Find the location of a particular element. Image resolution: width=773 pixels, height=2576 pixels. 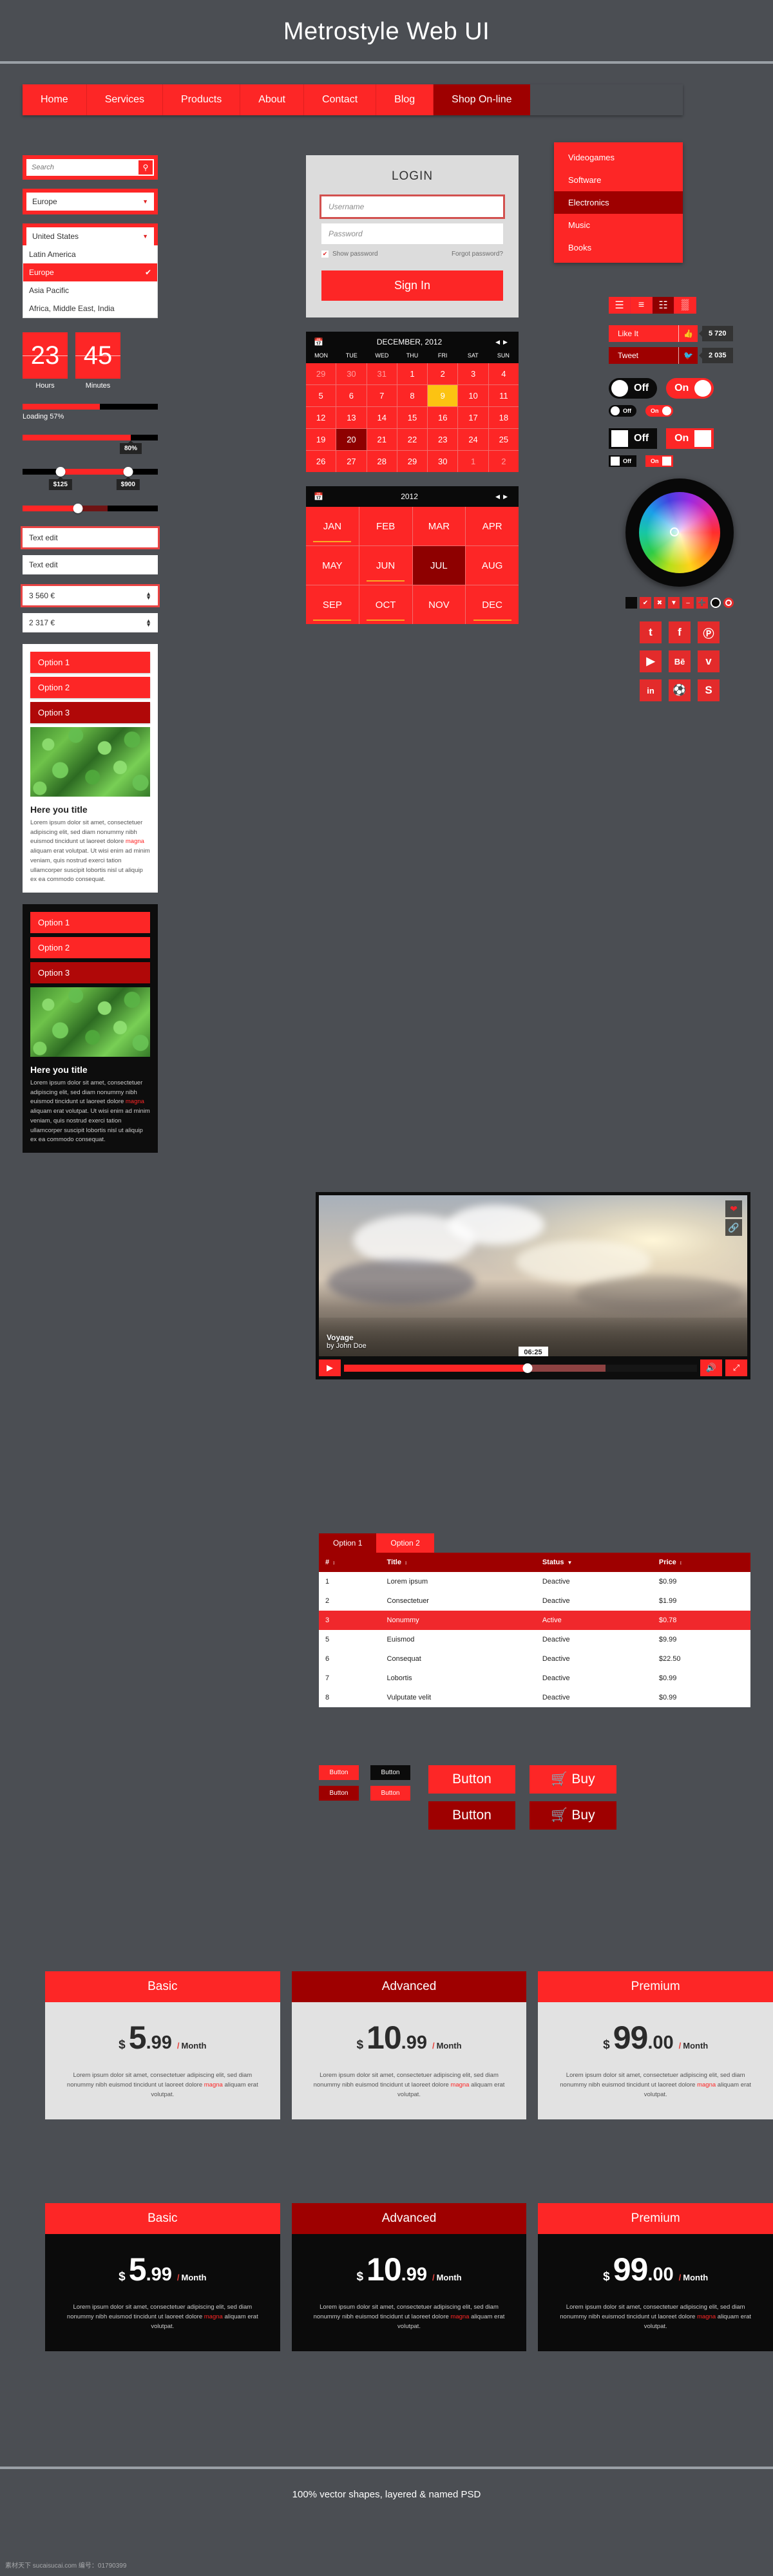

skype-icon: S is located at coordinates (709, 690).